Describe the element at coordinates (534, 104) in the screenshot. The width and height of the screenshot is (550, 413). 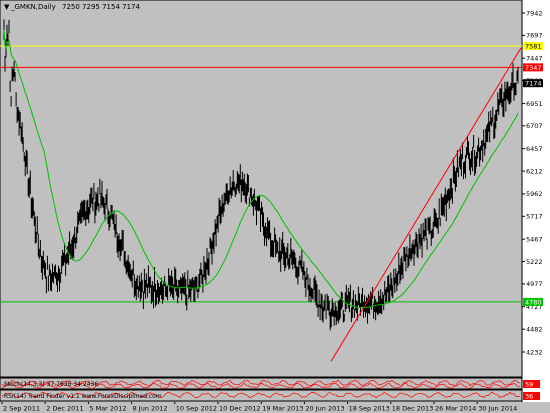
I see `price-tick-label: 6951` at that location.